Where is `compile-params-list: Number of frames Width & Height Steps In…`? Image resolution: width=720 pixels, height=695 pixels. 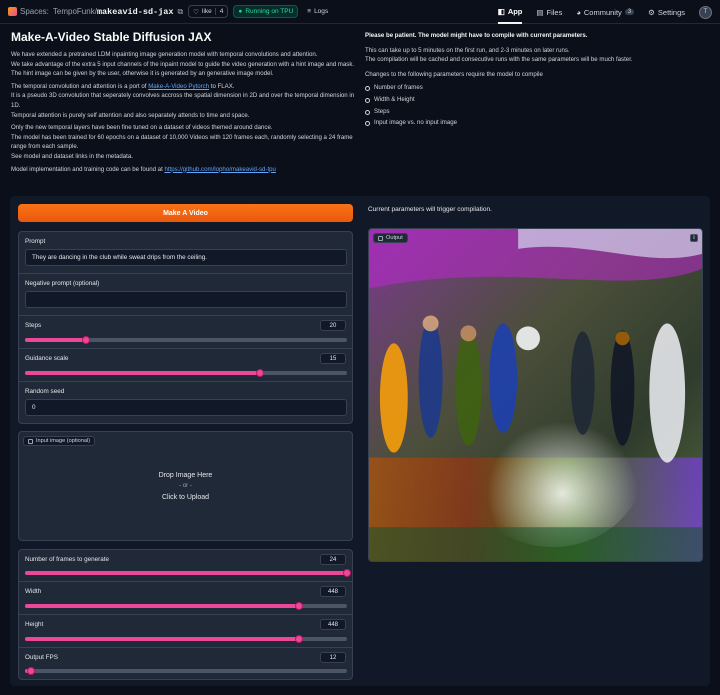
compile-params-list: Number of frames Width & Height Steps In… is located at coordinates (537, 105).